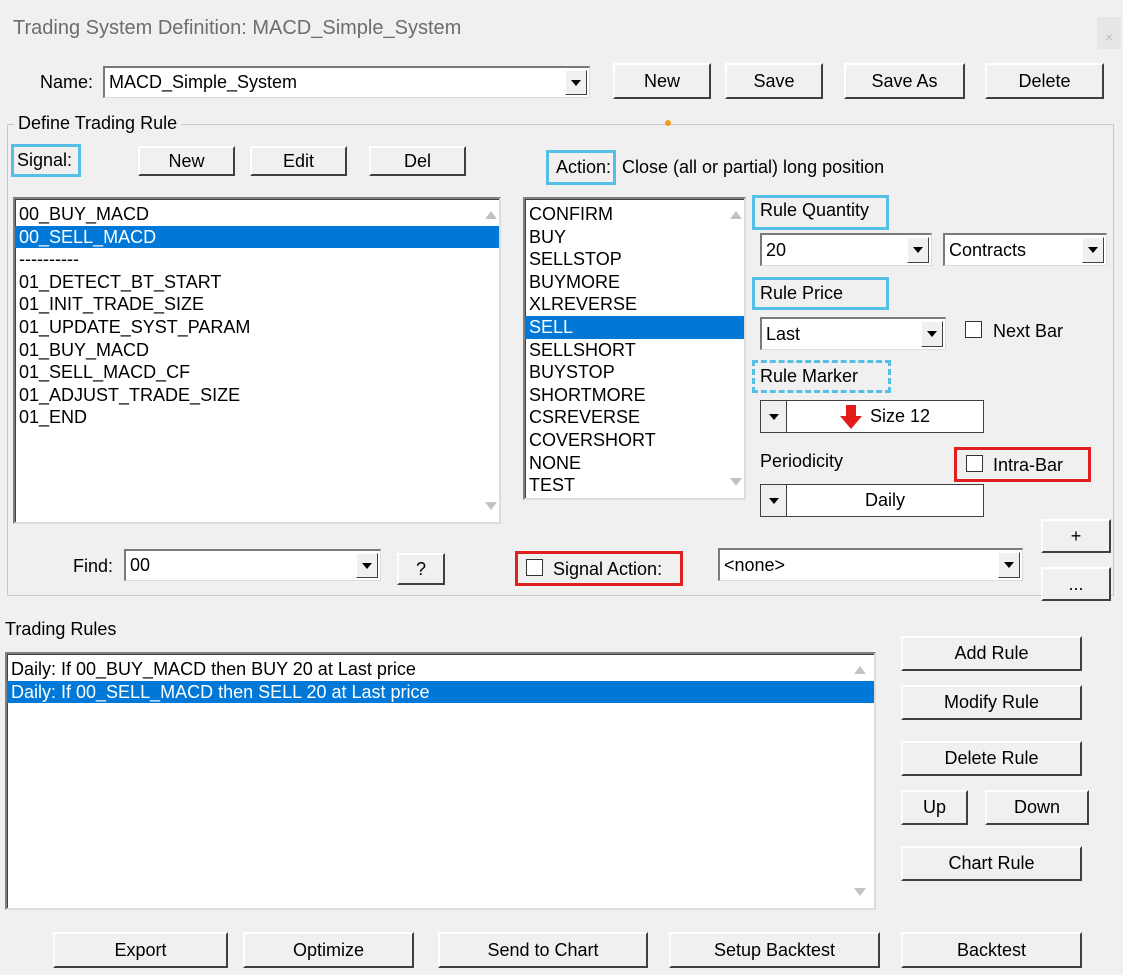 The width and height of the screenshot is (1123, 975). What do you see at coordinates (634, 259) in the screenshot?
I see `action-list-item: SELLSTOP` at bounding box center [634, 259].